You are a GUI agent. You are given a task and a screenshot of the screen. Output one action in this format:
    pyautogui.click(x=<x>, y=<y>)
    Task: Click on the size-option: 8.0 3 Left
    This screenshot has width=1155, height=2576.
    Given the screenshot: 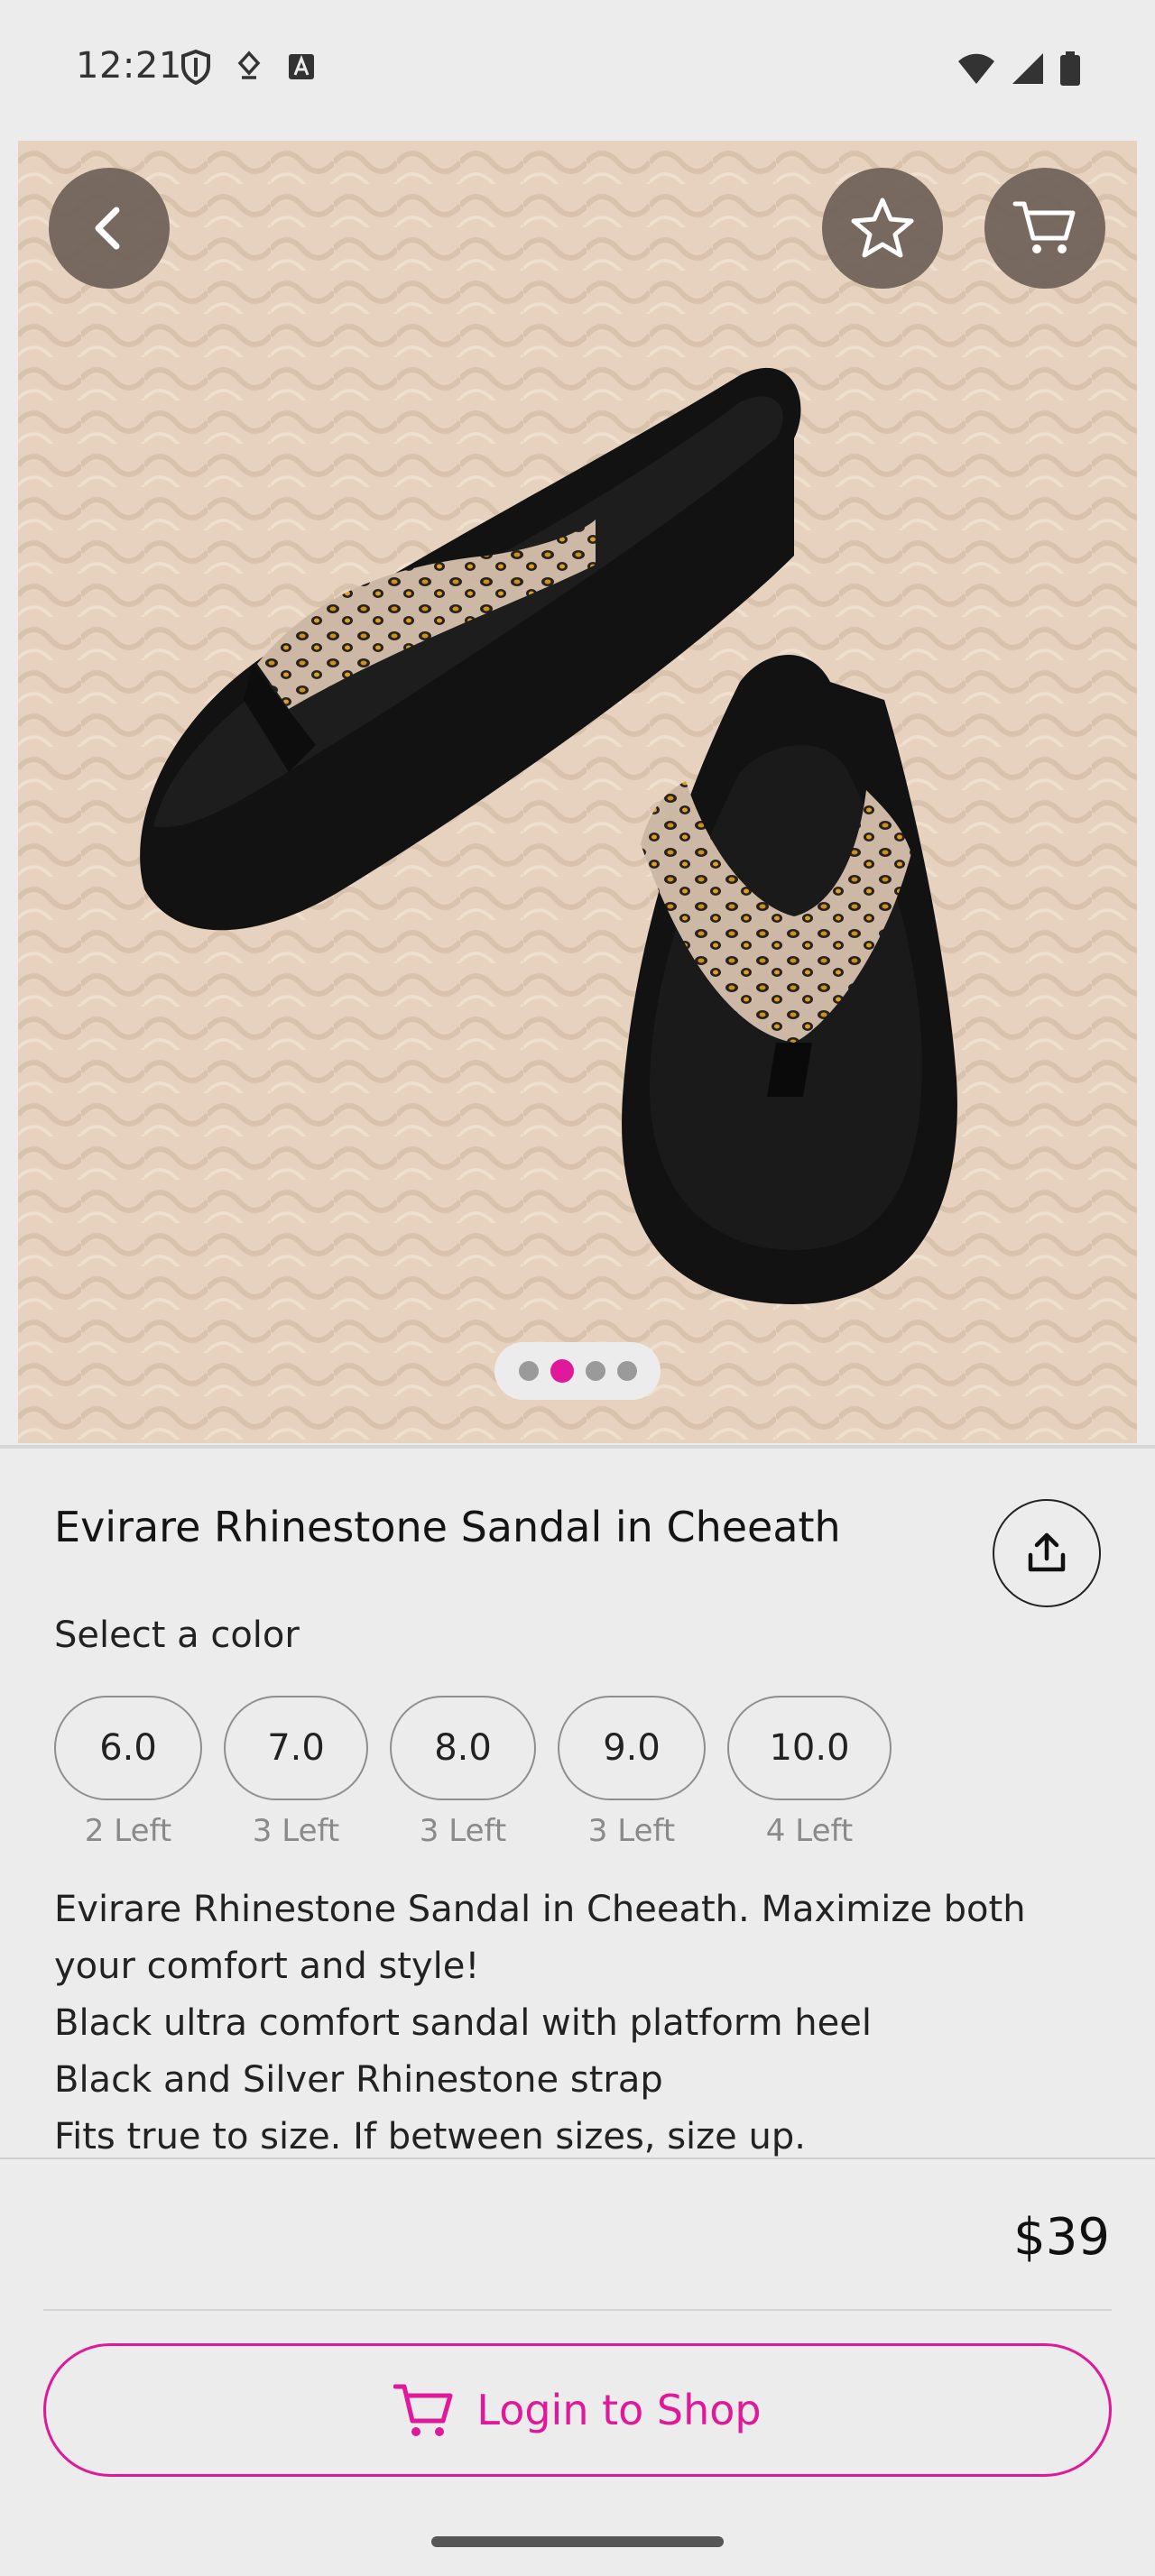 What is the action you would take?
    pyautogui.click(x=463, y=1773)
    